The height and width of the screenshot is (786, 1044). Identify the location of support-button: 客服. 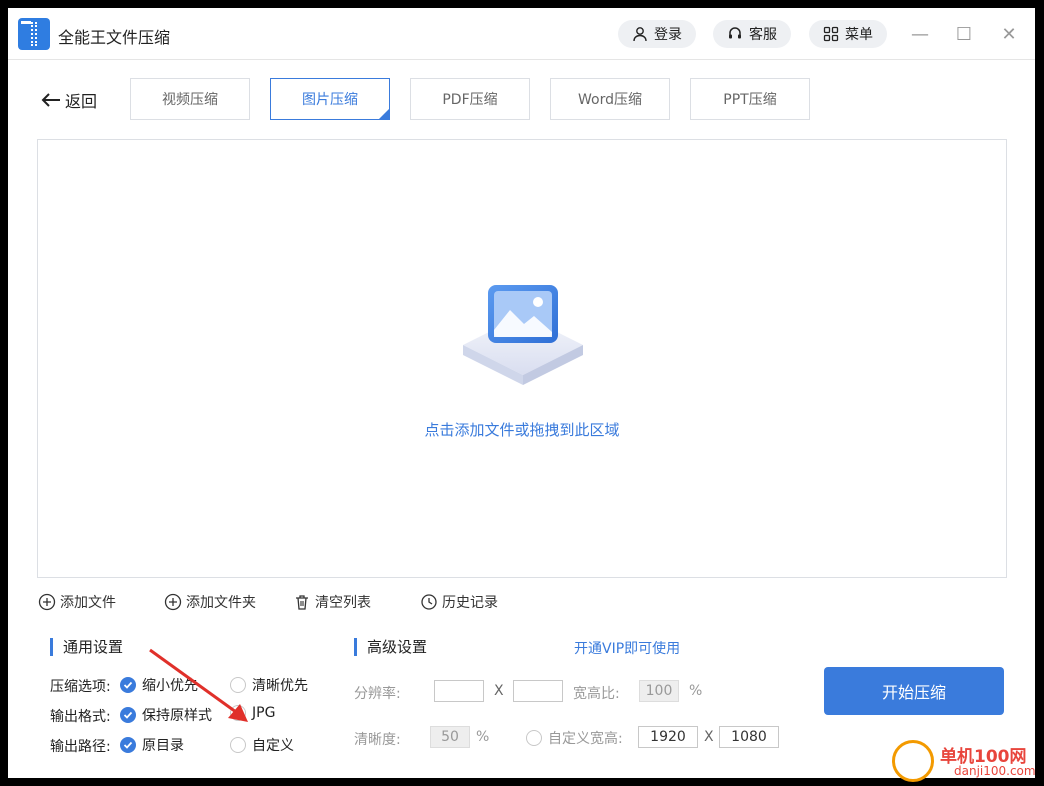
(752, 34).